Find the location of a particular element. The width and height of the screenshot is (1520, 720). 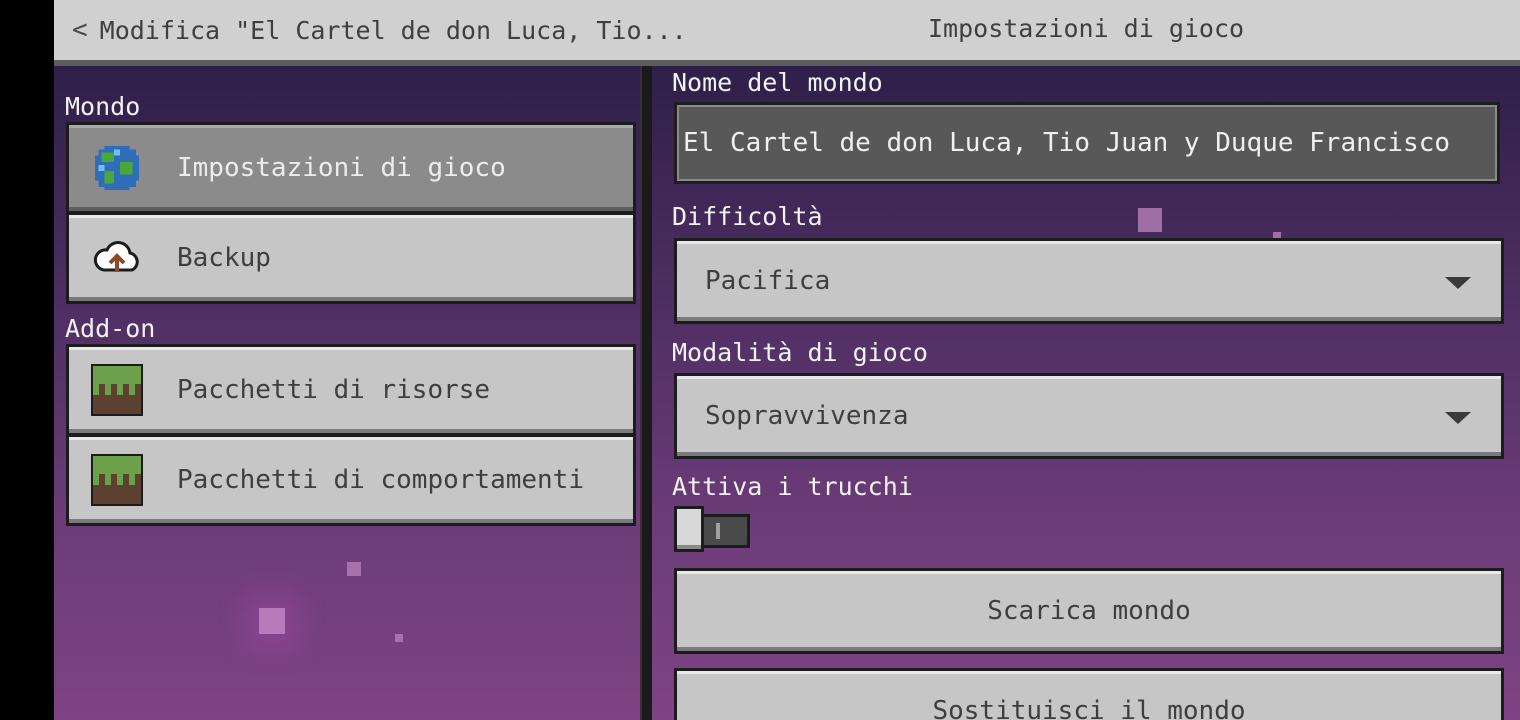

gamemode-label: Modalità di gioco is located at coordinates (800, 352).